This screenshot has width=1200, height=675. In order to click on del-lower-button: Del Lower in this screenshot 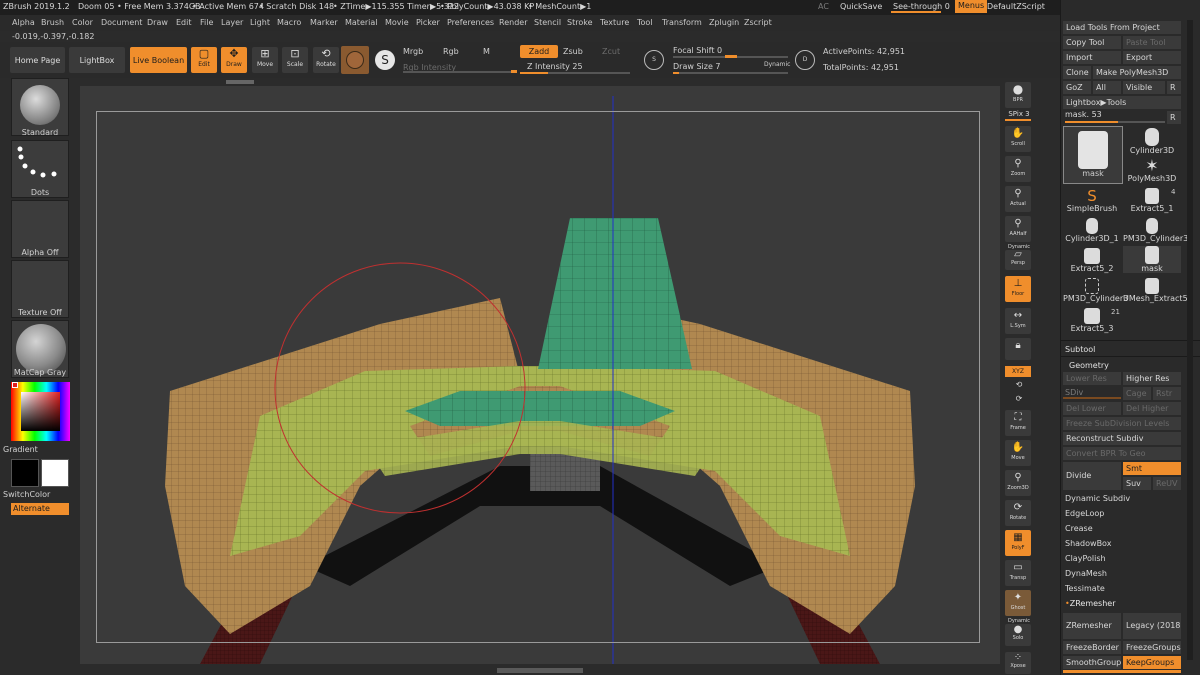, I will do `click(1092, 408)`.